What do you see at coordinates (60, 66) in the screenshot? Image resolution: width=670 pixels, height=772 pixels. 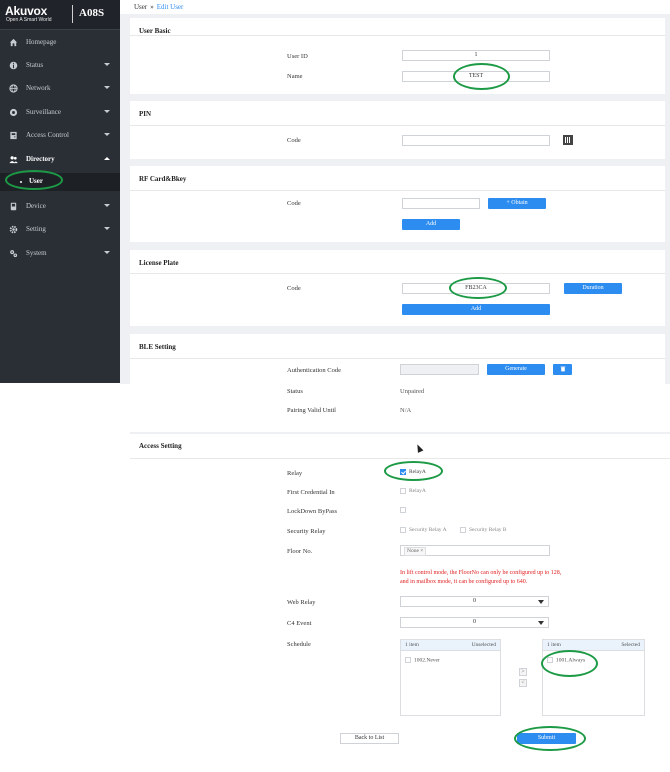 I see `sidebar-item-status: Status` at bounding box center [60, 66].